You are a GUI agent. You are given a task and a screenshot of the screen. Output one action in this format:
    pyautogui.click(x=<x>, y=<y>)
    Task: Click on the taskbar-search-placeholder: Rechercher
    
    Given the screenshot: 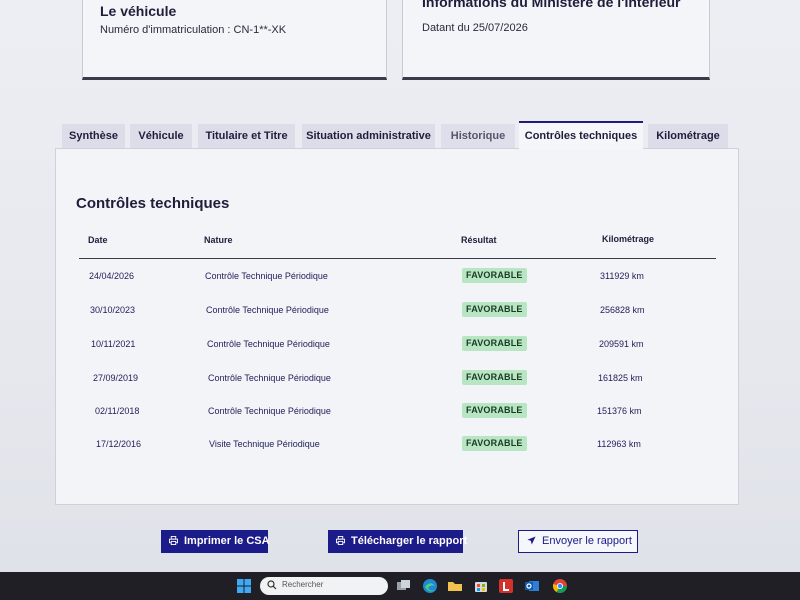 What is the action you would take?
    pyautogui.click(x=303, y=584)
    